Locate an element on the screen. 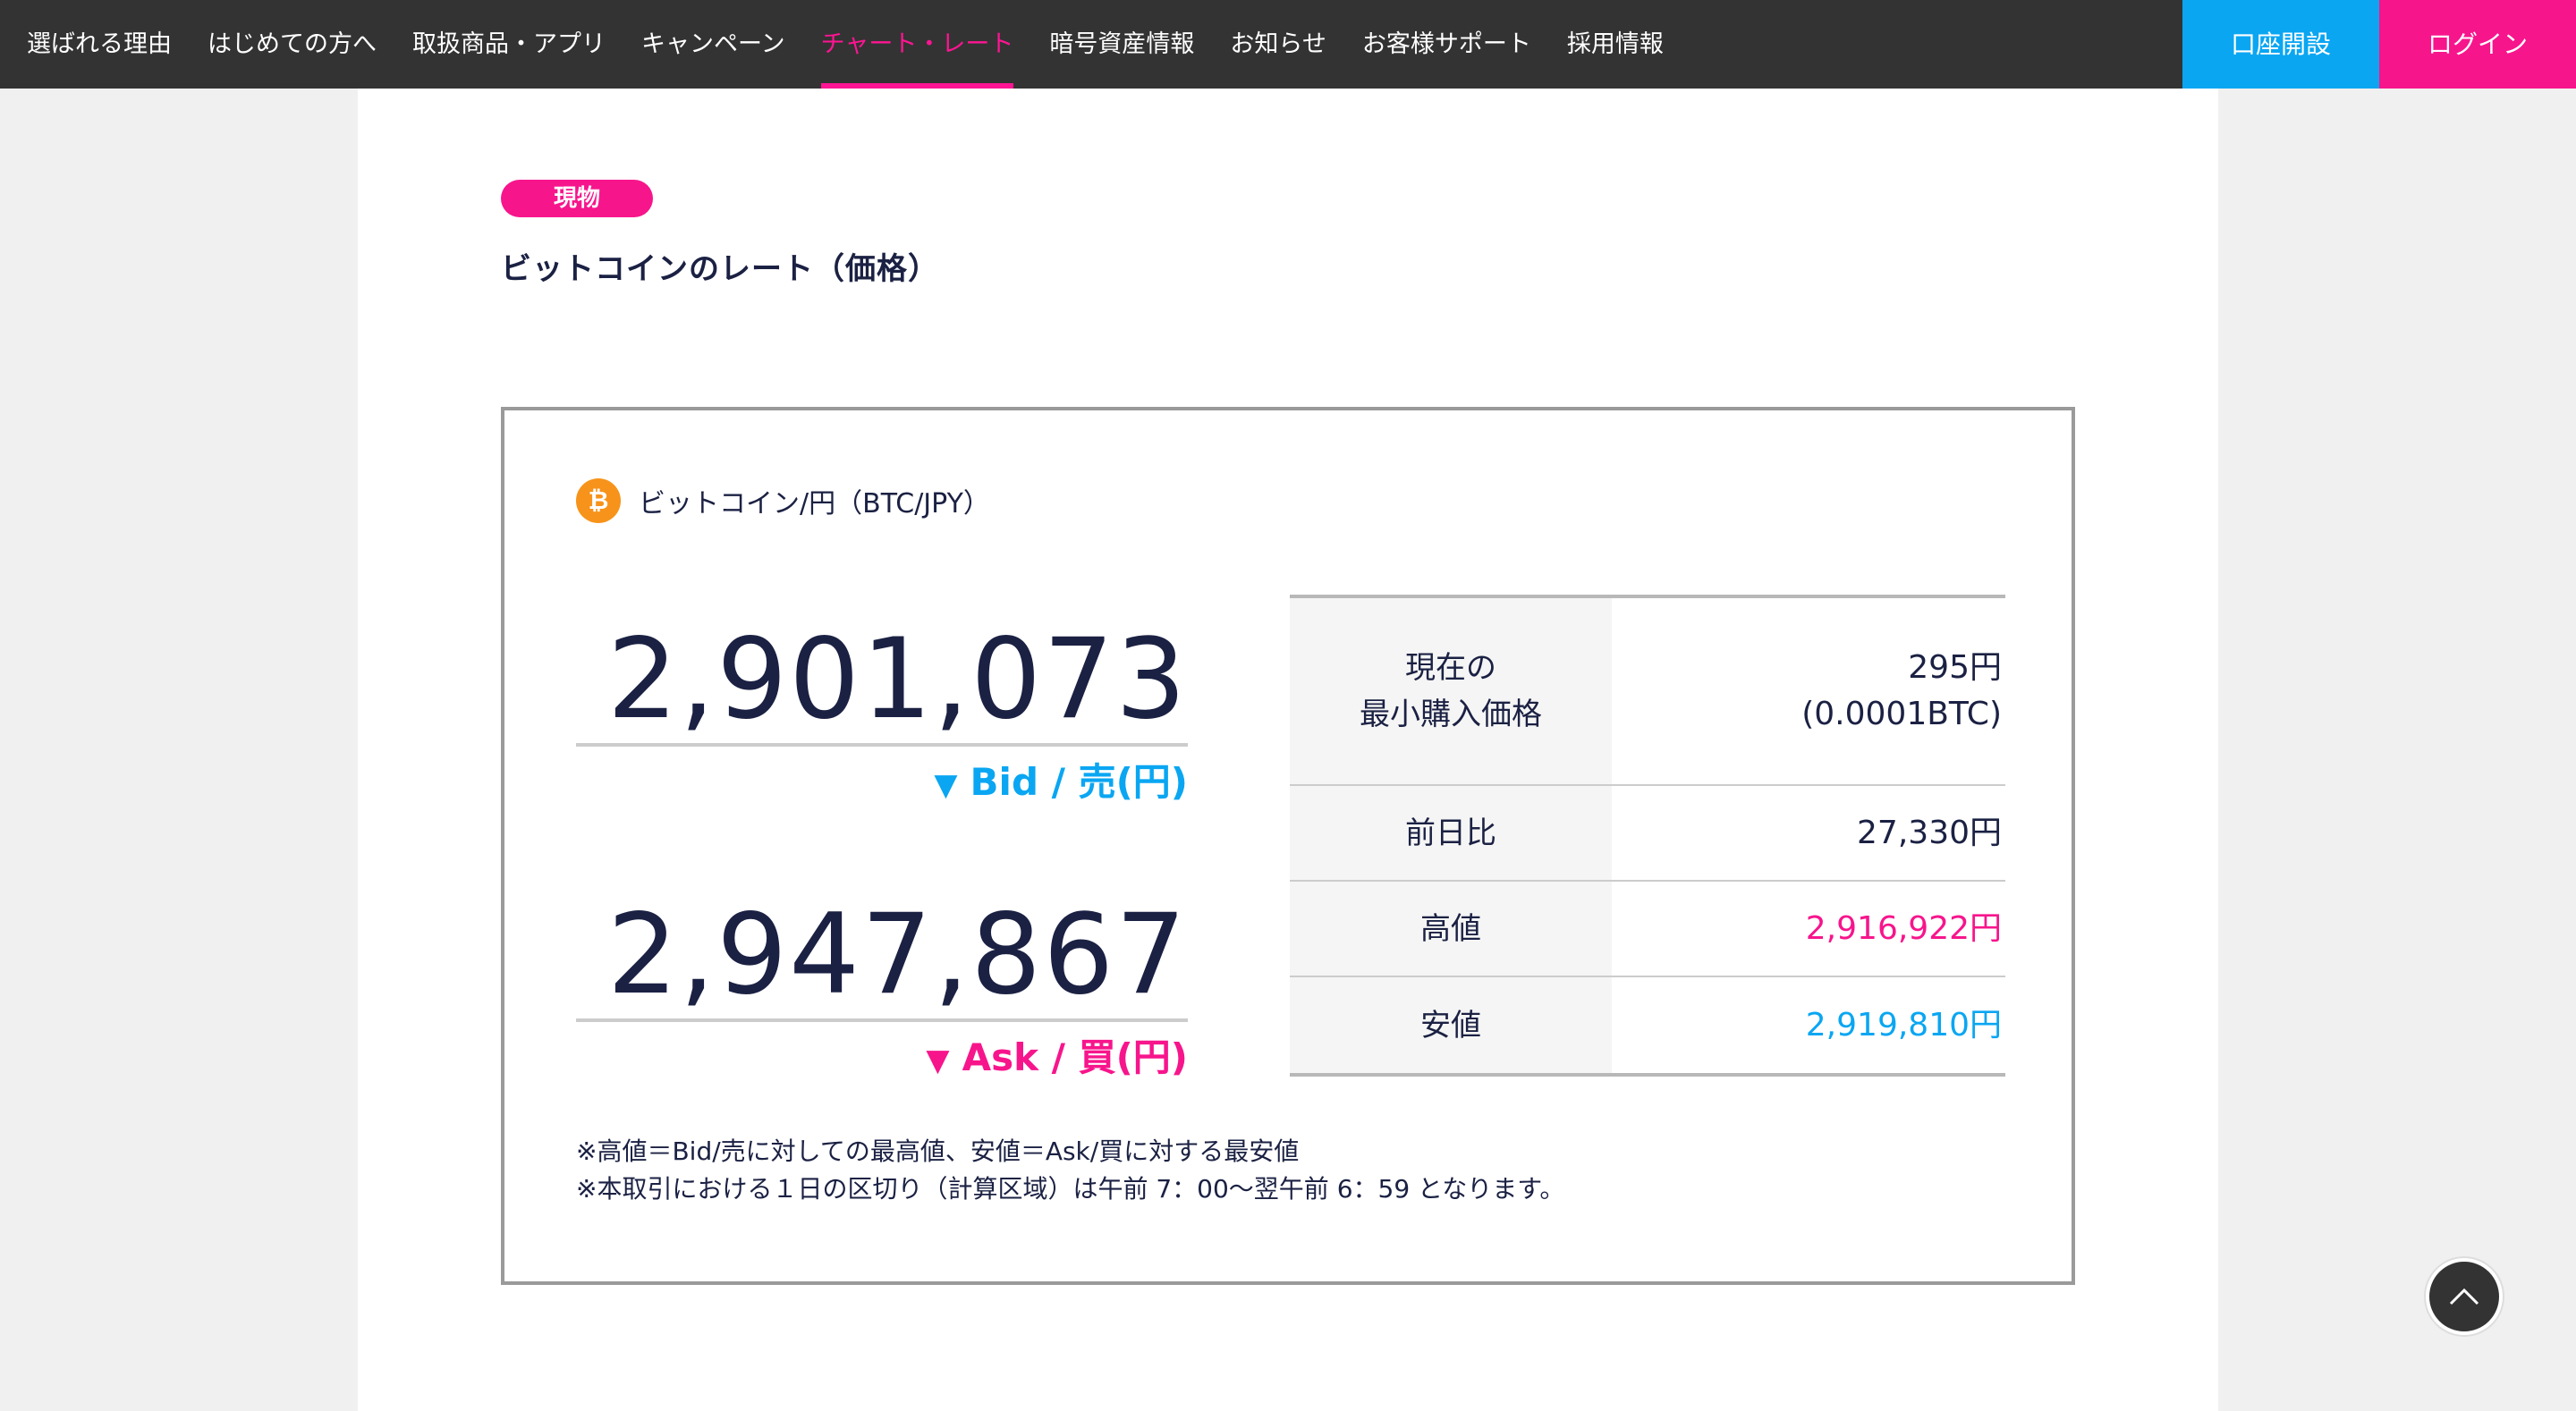 This screenshot has width=2576, height=1411. bid-label-text: Bid / 売(円) is located at coordinates (1079, 782).